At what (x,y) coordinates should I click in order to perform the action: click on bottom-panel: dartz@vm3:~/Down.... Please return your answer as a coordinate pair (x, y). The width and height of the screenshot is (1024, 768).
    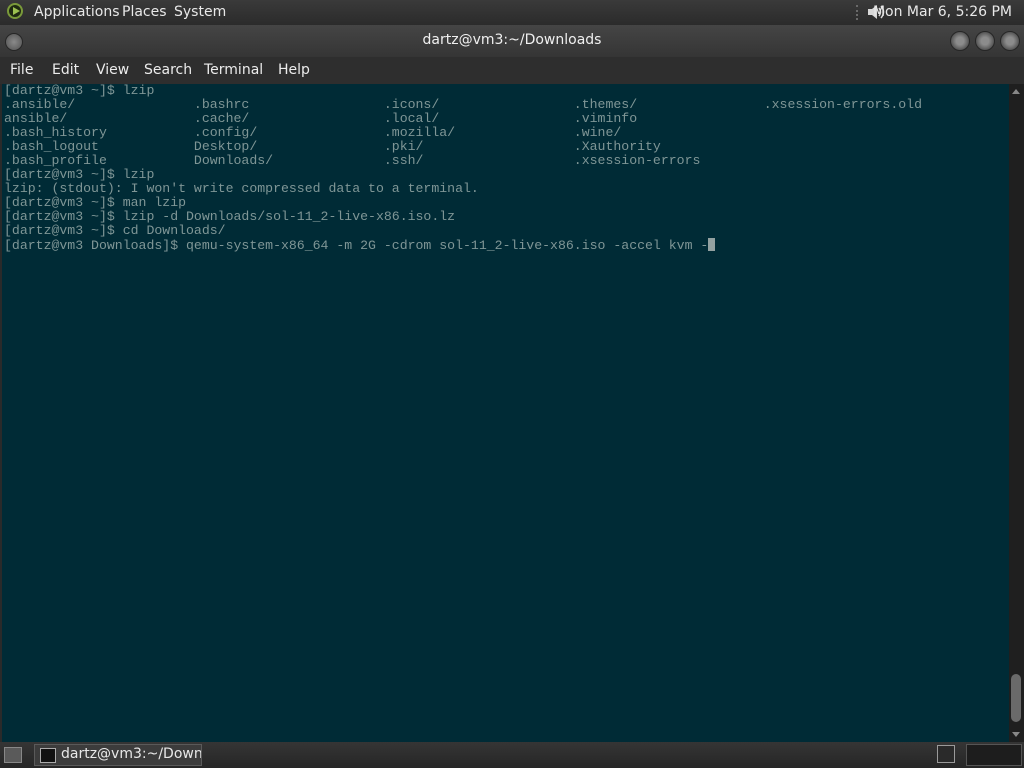
    Looking at the image, I should click on (512, 755).